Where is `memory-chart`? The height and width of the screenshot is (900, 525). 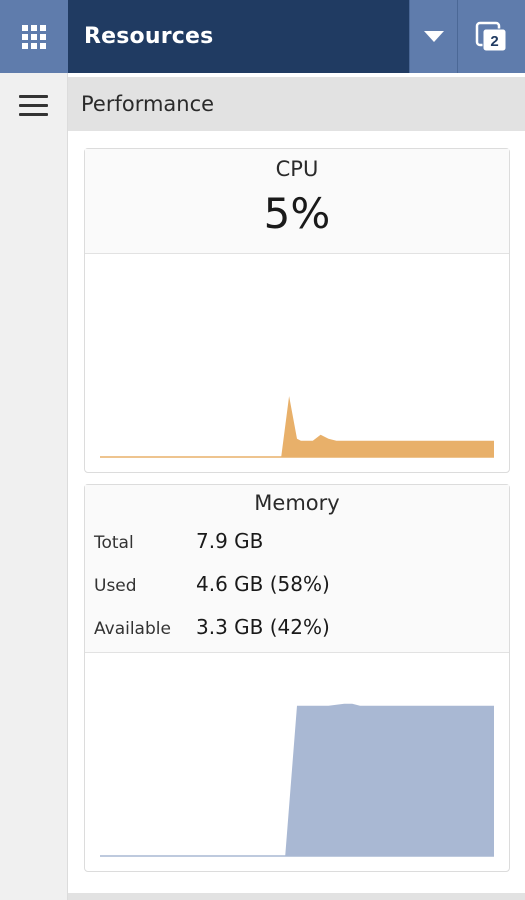 memory-chart is located at coordinates (297, 780).